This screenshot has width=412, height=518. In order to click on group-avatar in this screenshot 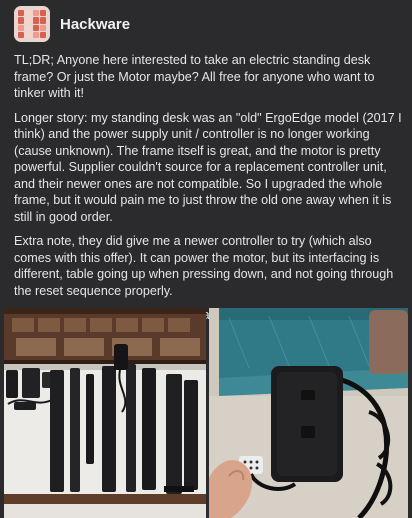, I will do `click(32, 24)`.